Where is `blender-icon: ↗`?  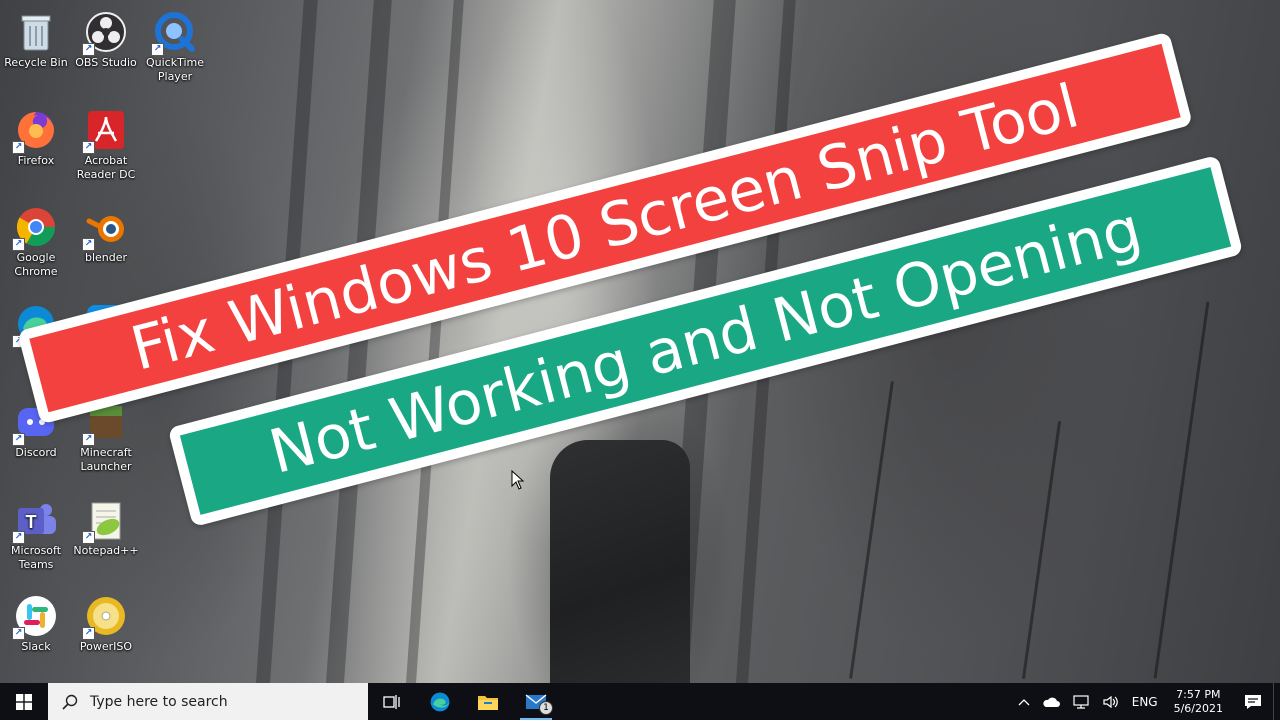
blender-icon: ↗ is located at coordinates (105, 228).